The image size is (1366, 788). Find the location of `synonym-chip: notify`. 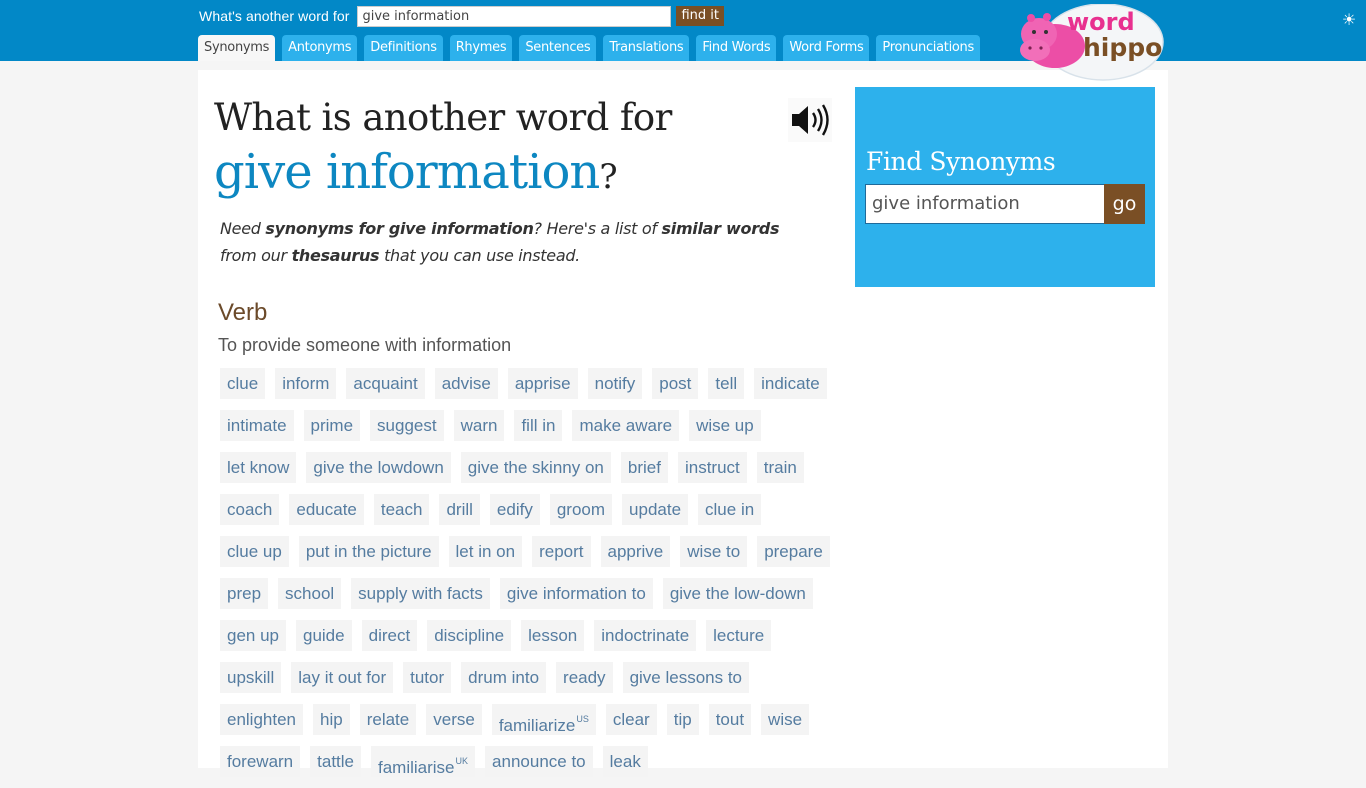

synonym-chip: notify is located at coordinates (615, 383).